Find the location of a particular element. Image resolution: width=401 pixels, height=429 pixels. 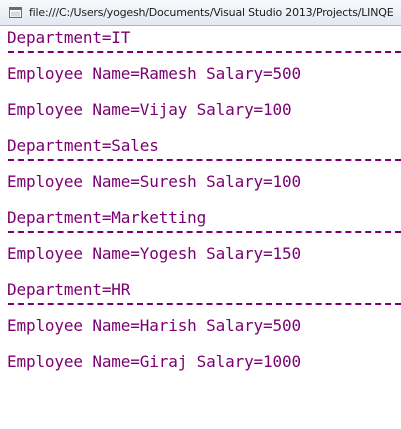

department-heading: Department=HR is located at coordinates (69, 289).